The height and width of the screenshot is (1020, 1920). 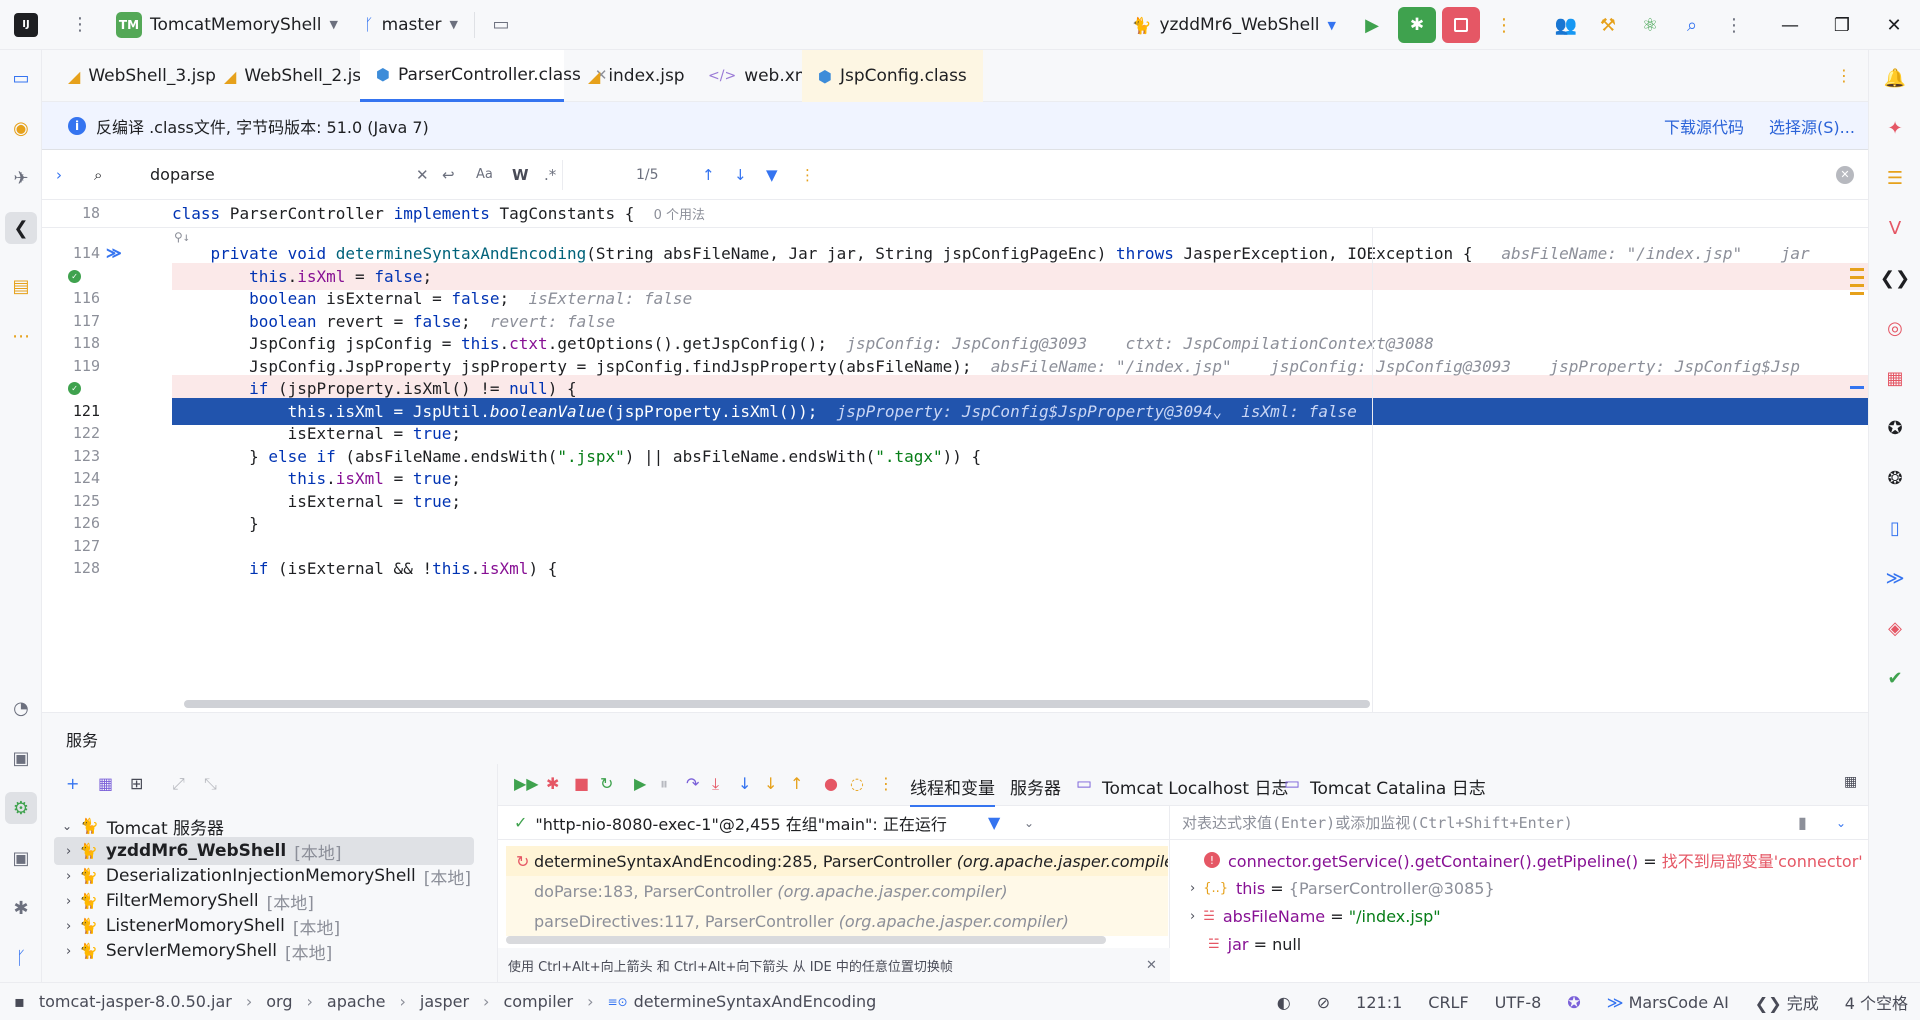 What do you see at coordinates (142, 76) in the screenshot?
I see `tab-webshell-3: ◢ WebShell_3.jsp` at bounding box center [142, 76].